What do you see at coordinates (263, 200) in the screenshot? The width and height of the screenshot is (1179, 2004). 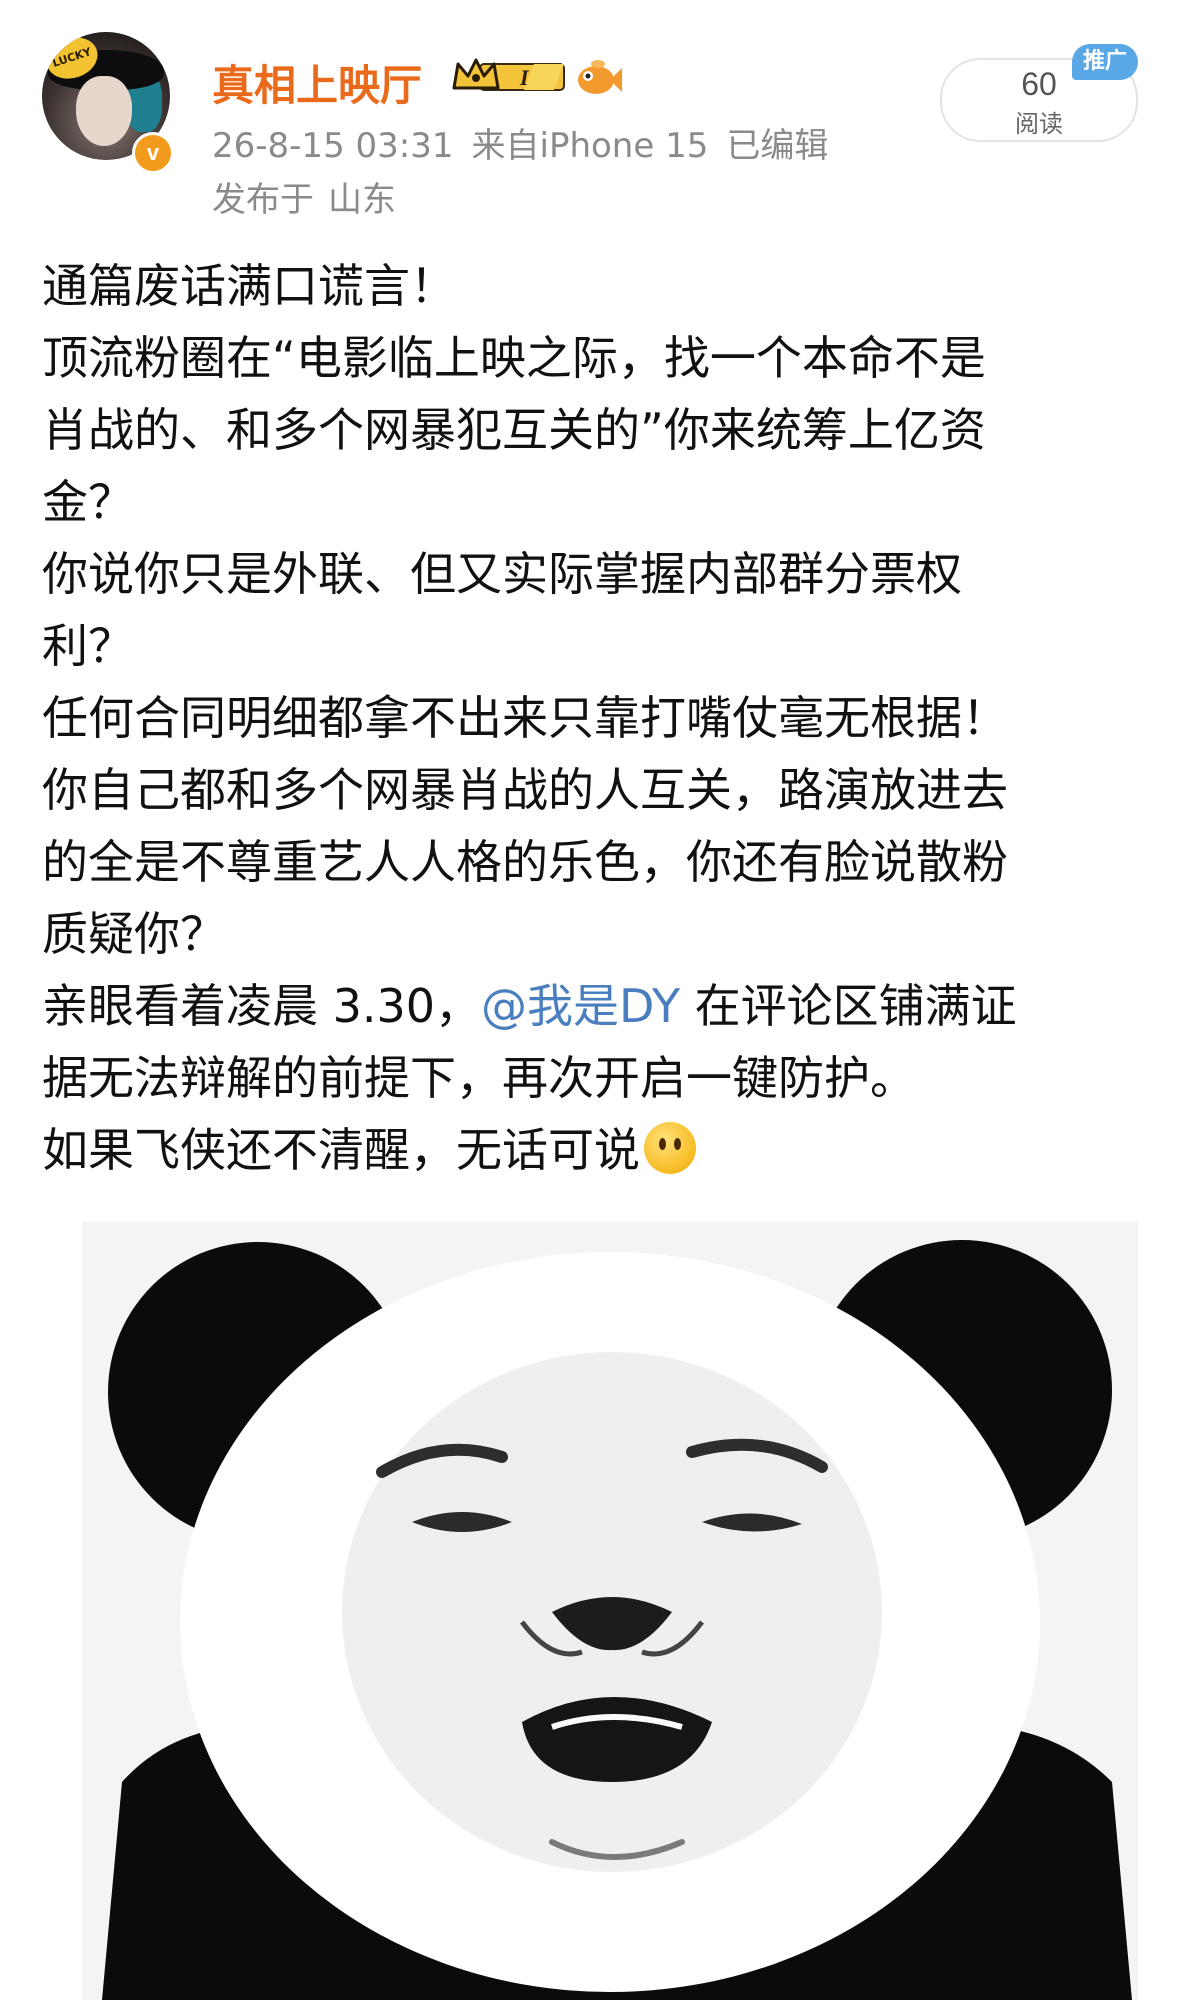 I see `location-prefix: 发布于` at bounding box center [263, 200].